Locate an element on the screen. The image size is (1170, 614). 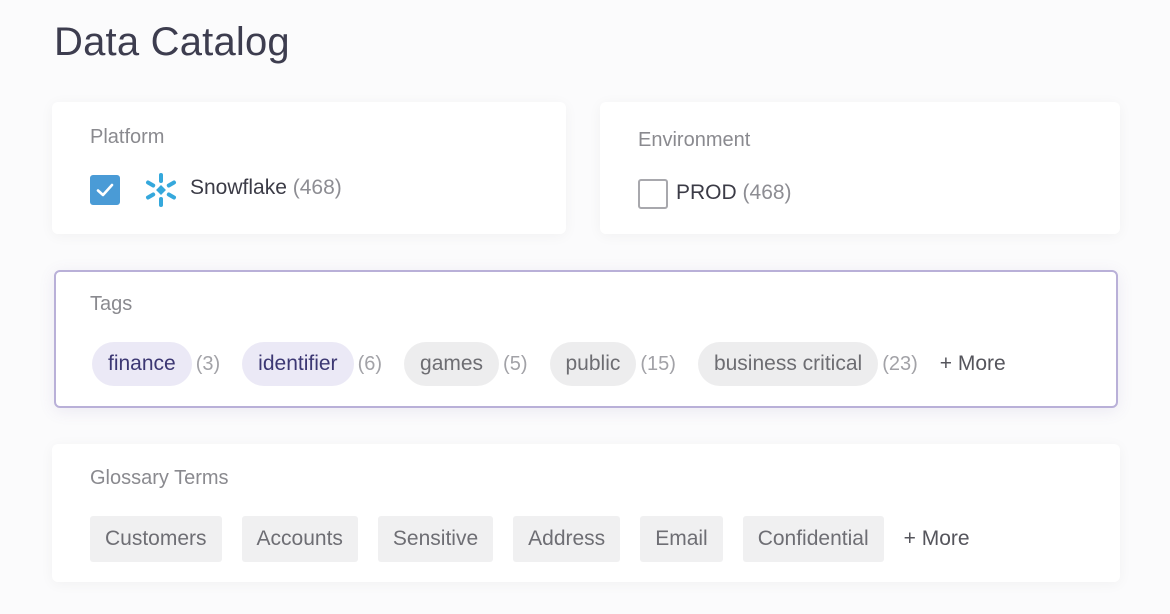
tags-label: Tags is located at coordinates (111, 304).